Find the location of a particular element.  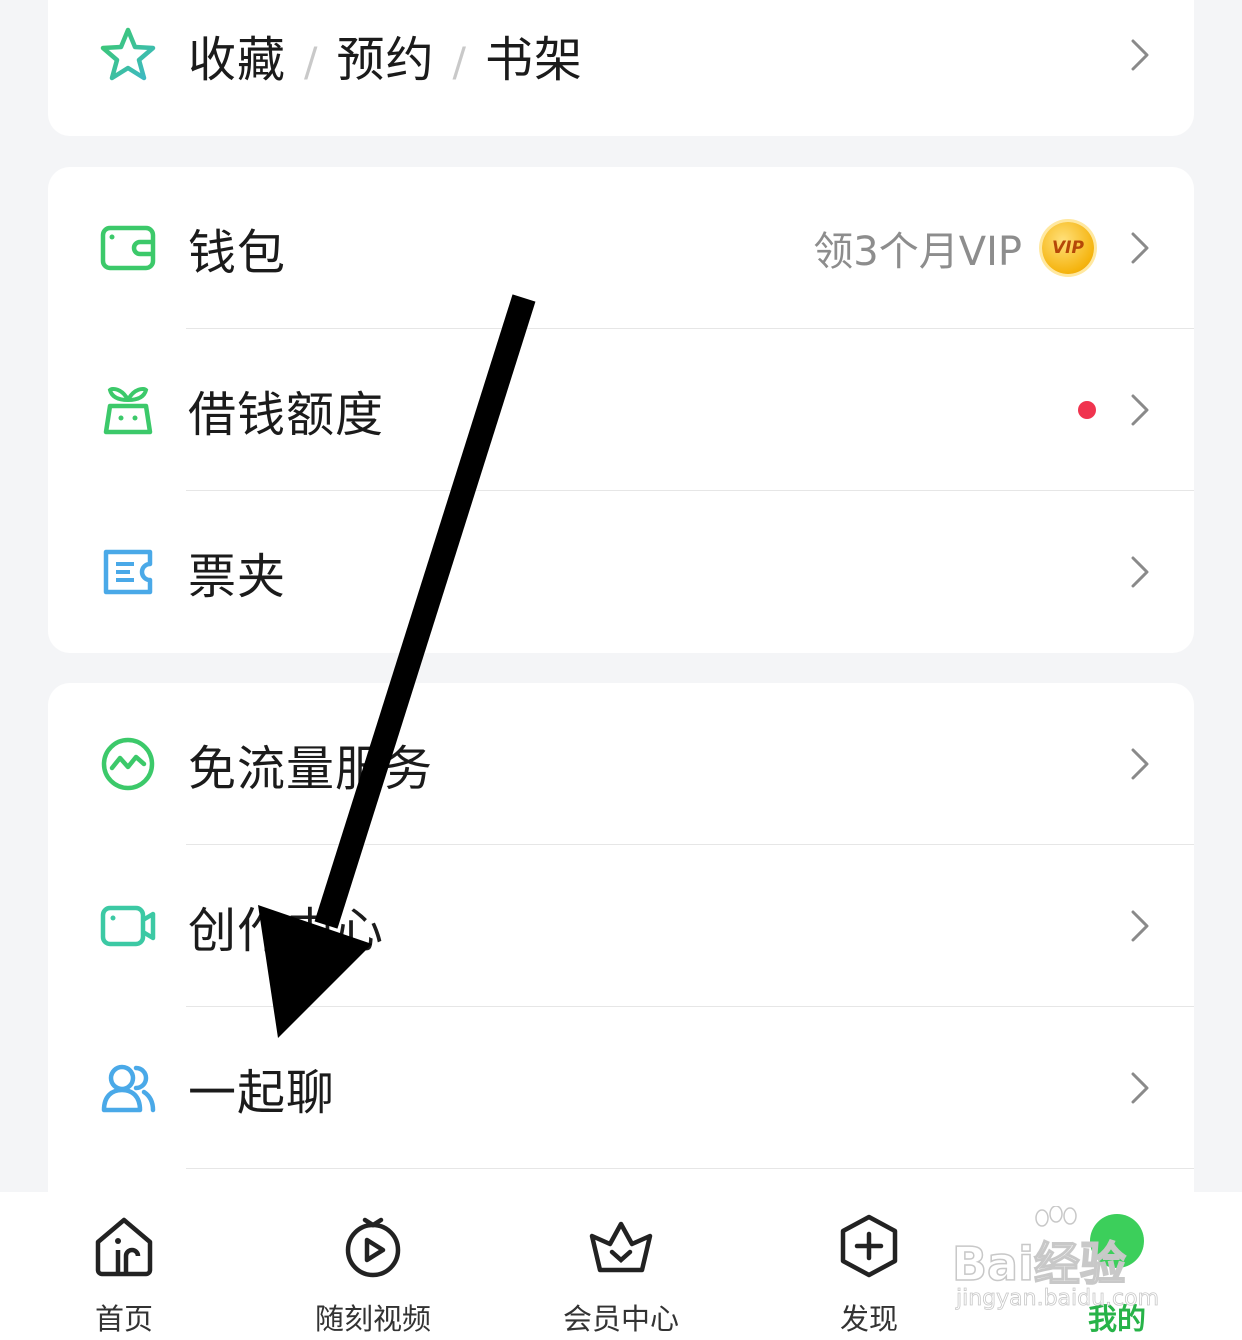

favorites-label: 收藏 / 预约 / 书架 is located at coordinates (385, 55).